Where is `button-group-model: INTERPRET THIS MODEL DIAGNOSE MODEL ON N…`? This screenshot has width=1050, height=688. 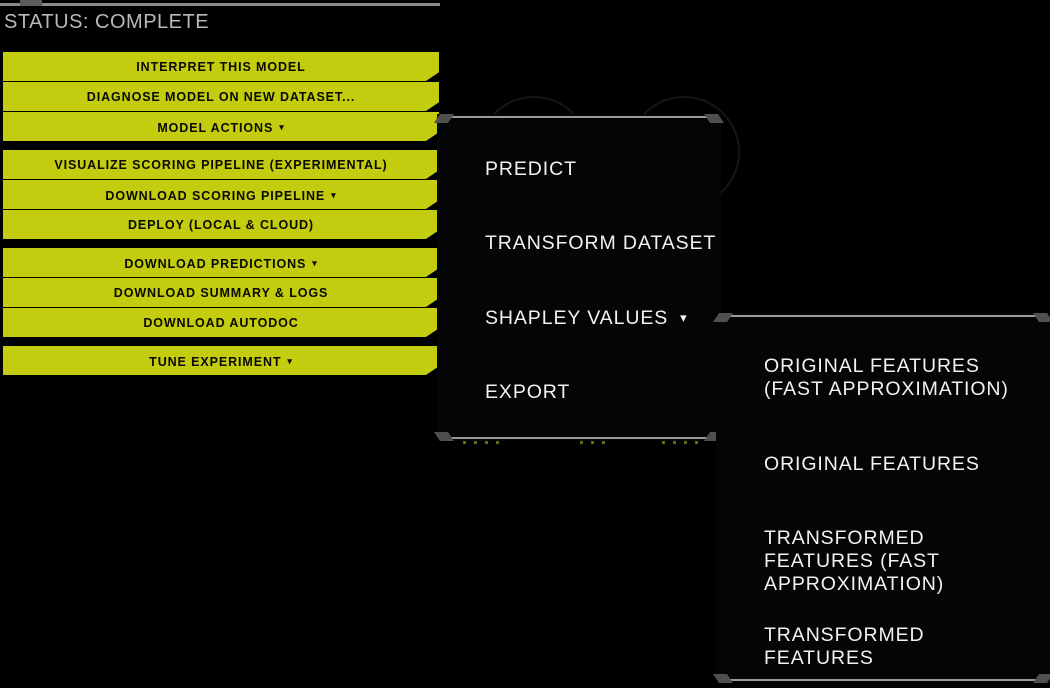
button-group-model: INTERPRET THIS MODEL DIAGNOSE MODEL ON N… is located at coordinates (221, 96).